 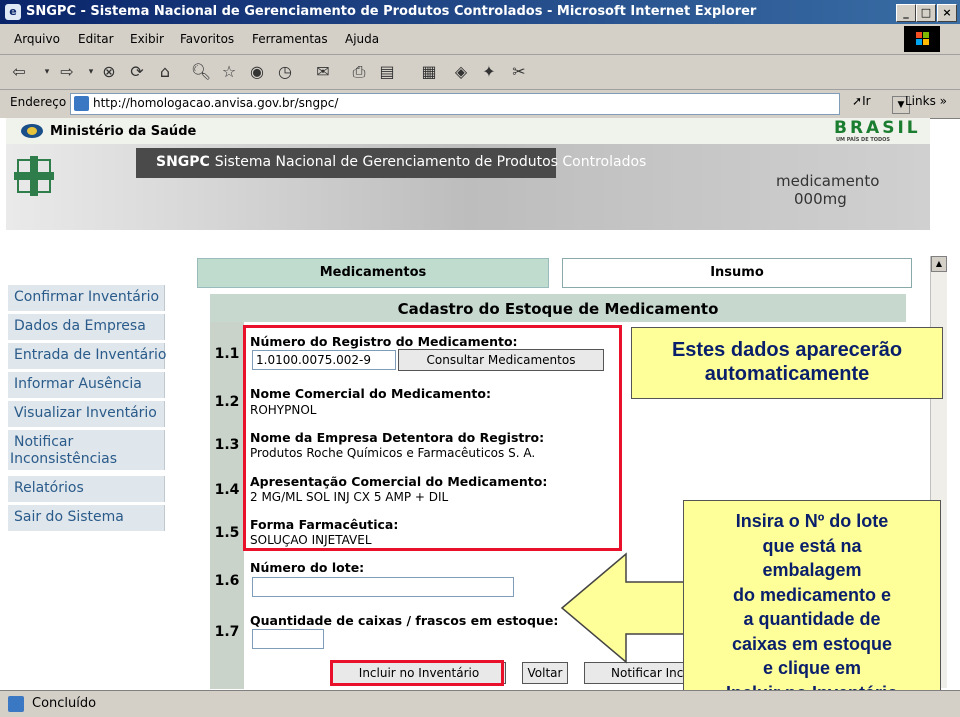 What do you see at coordinates (207, 39) in the screenshot?
I see `menu-item-favoritos: Favoritos` at bounding box center [207, 39].